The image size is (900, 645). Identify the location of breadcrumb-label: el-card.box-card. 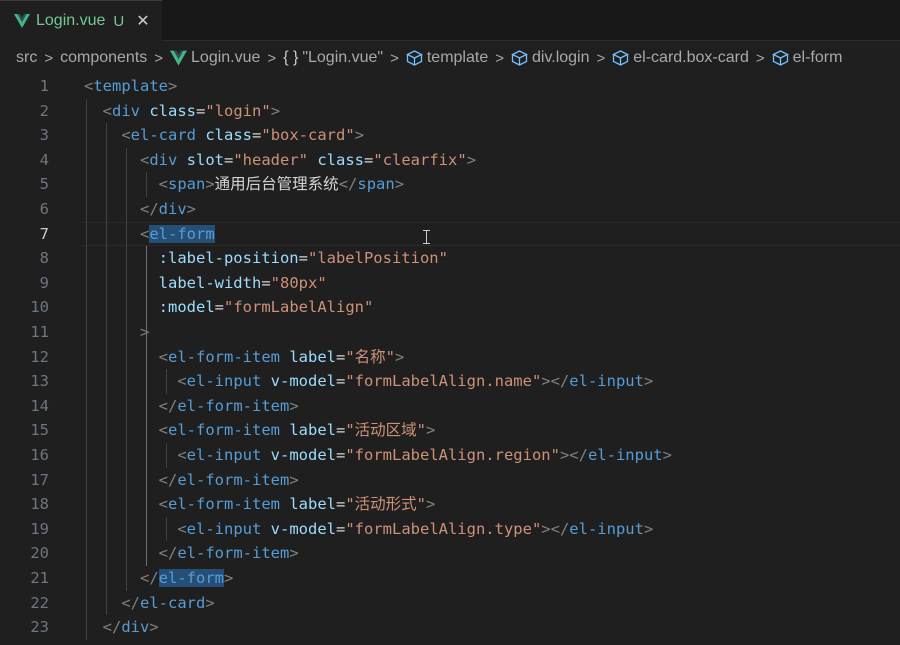
(691, 57).